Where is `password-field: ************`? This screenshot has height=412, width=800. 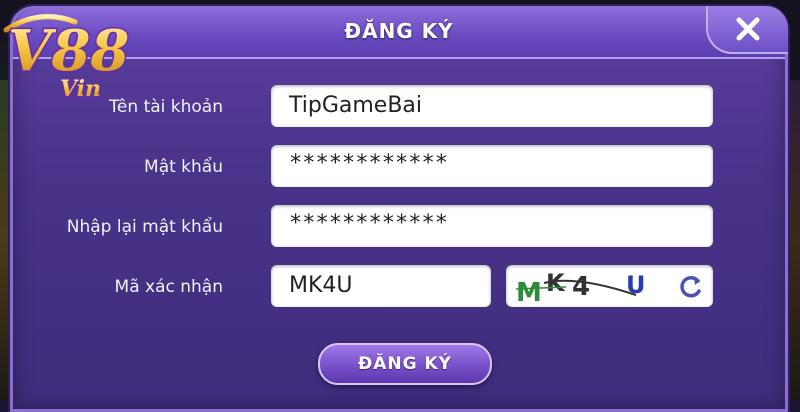 password-field: ************ is located at coordinates (492, 166).